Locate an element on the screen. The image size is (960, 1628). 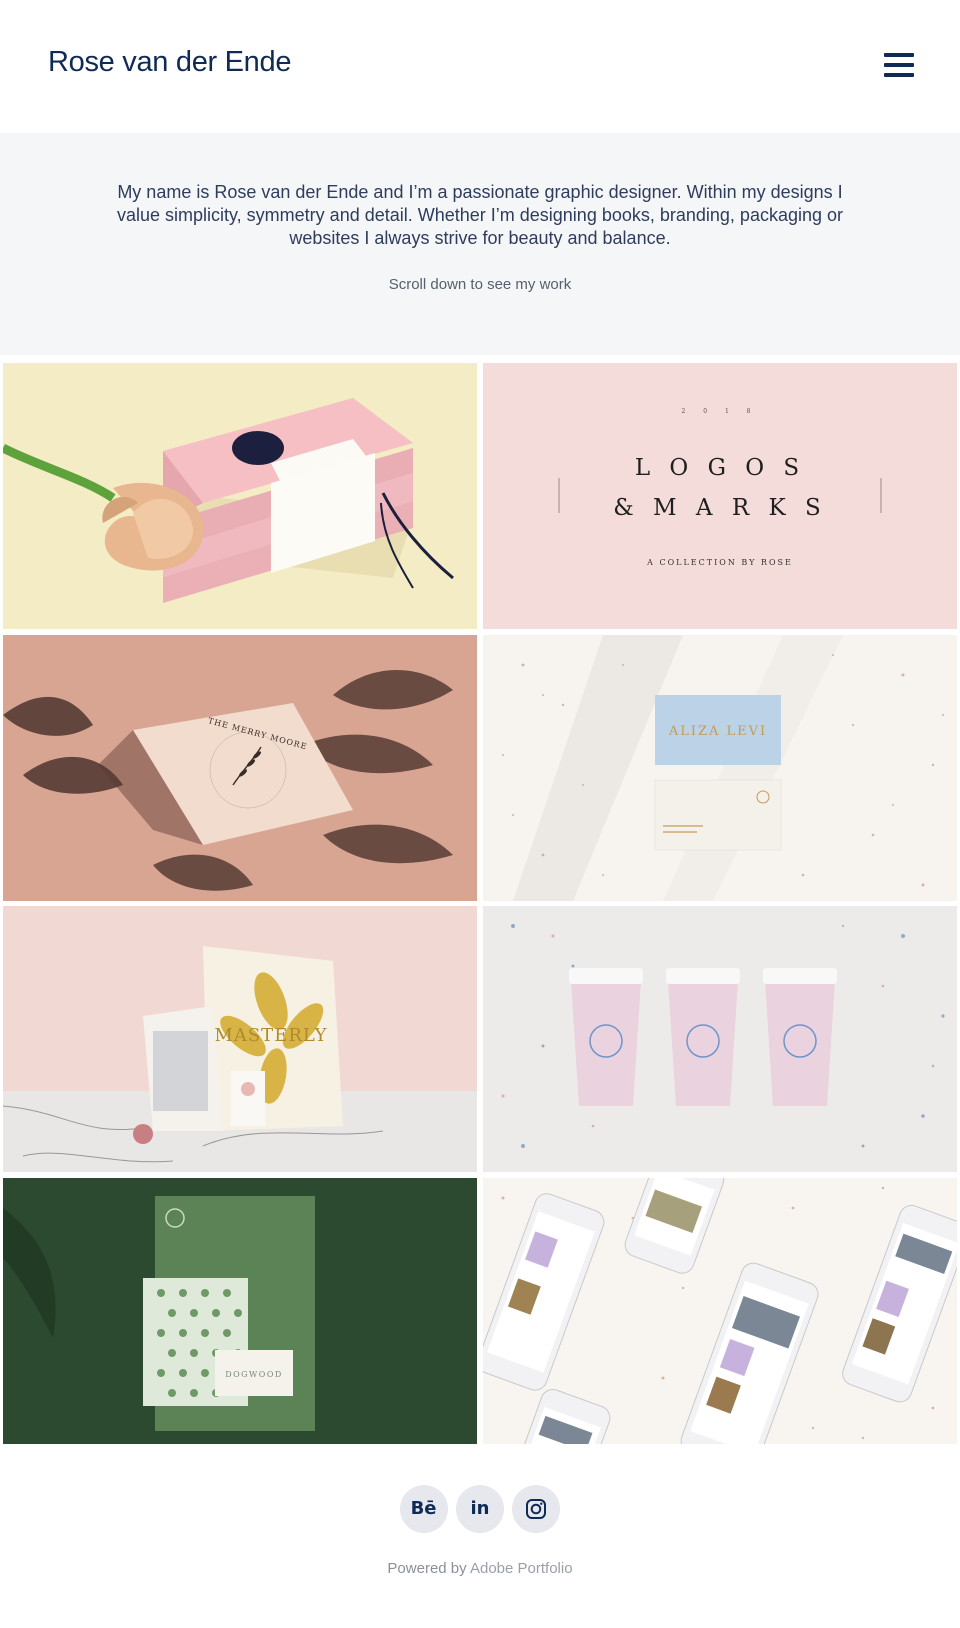
linkedin-button: in is located at coordinates (480, 1509).